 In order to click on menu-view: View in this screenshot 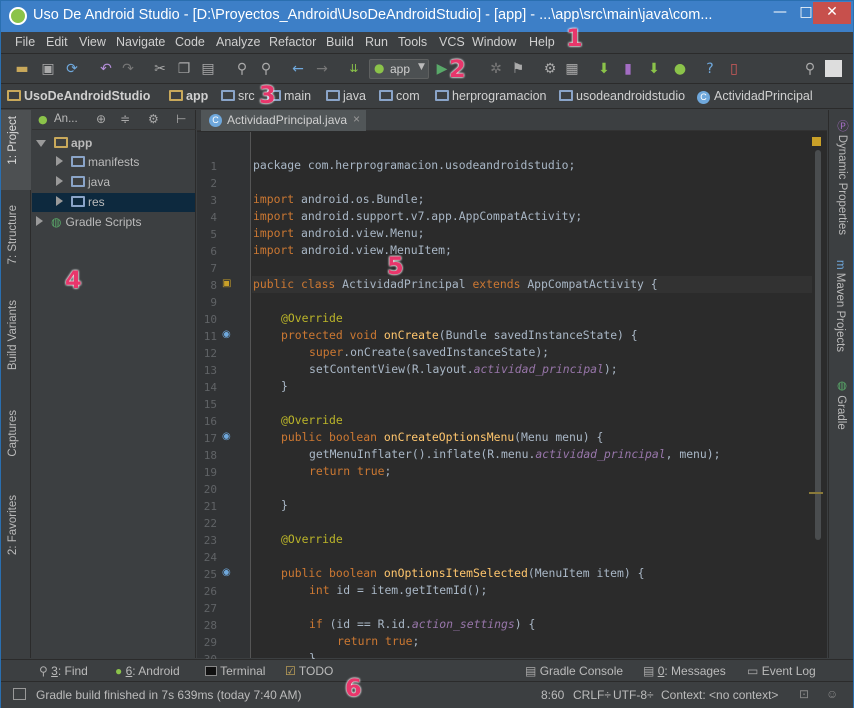, I will do `click(92, 42)`.